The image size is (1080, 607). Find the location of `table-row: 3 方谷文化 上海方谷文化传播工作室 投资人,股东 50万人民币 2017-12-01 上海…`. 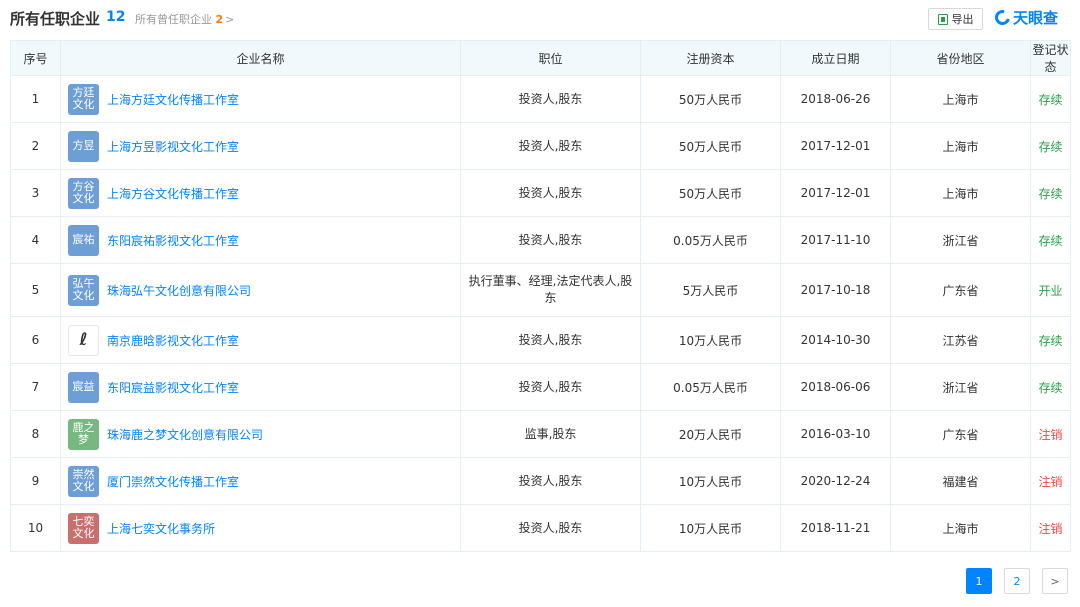

table-row: 3 方谷文化 上海方谷文化传播工作室 投资人,股东 50万人民币 2017-12-01 上海… is located at coordinates (540, 193).